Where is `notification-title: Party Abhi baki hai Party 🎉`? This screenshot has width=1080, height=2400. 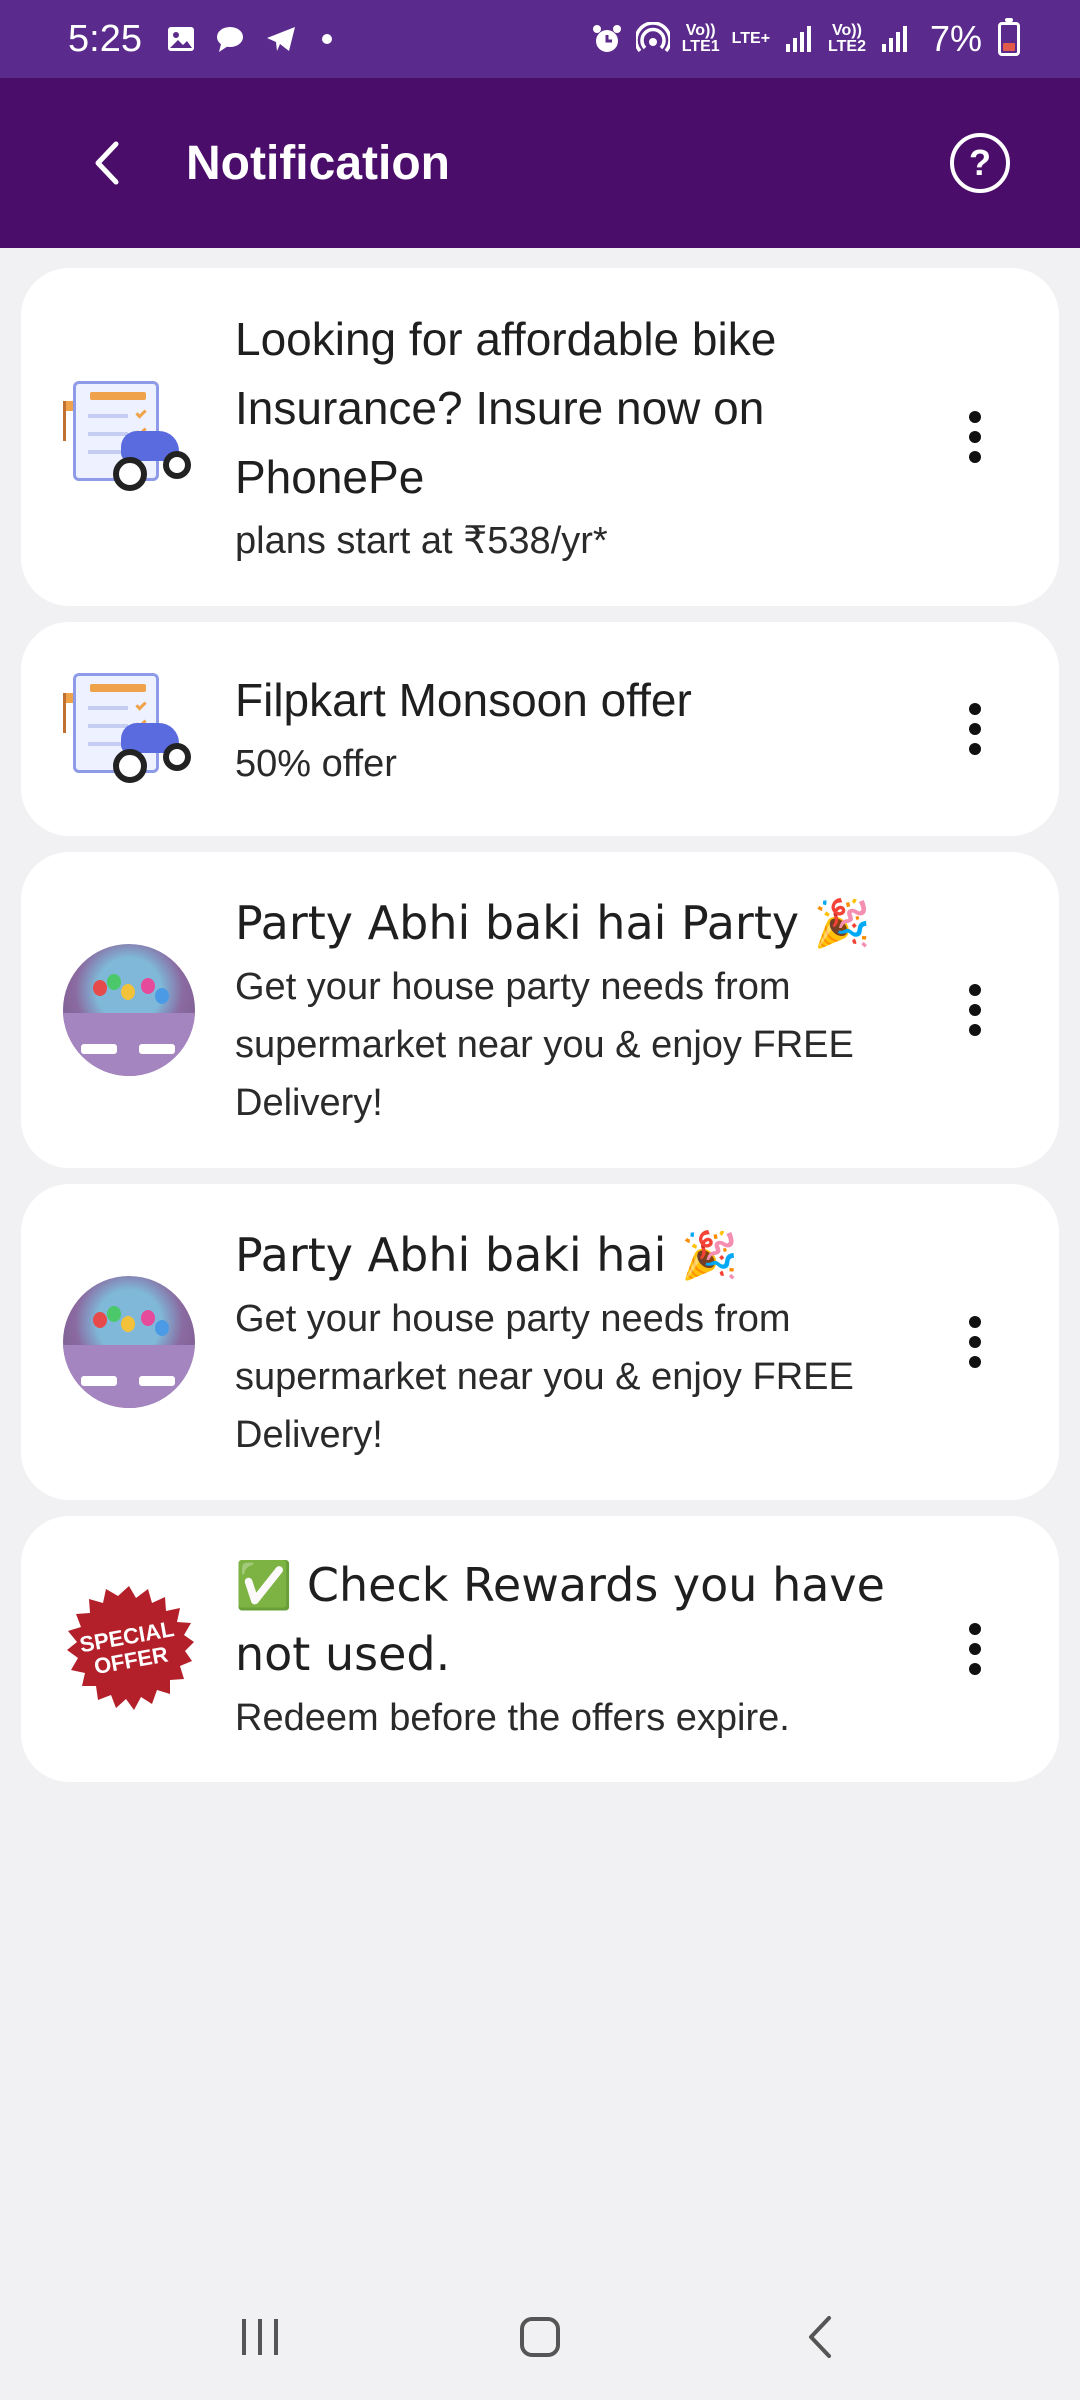 notification-title: Party Abhi baki hai Party 🎉 is located at coordinates (553, 922).